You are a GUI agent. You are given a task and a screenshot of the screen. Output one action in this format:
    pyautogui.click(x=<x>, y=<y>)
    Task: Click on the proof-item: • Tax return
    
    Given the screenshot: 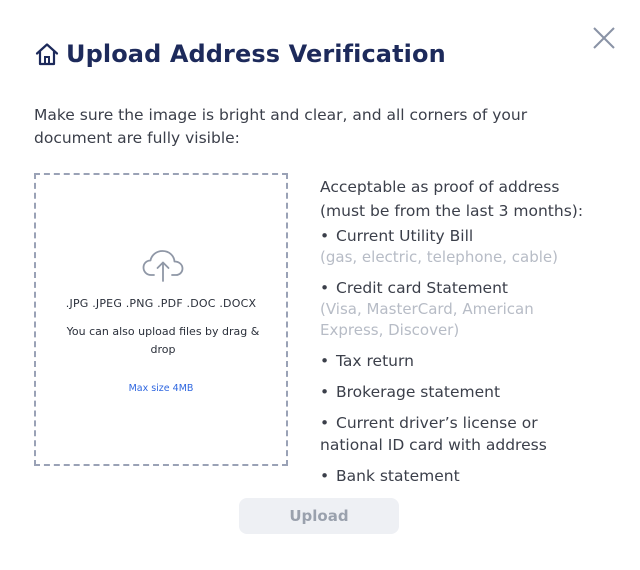 What is the action you would take?
    pyautogui.click(x=367, y=361)
    